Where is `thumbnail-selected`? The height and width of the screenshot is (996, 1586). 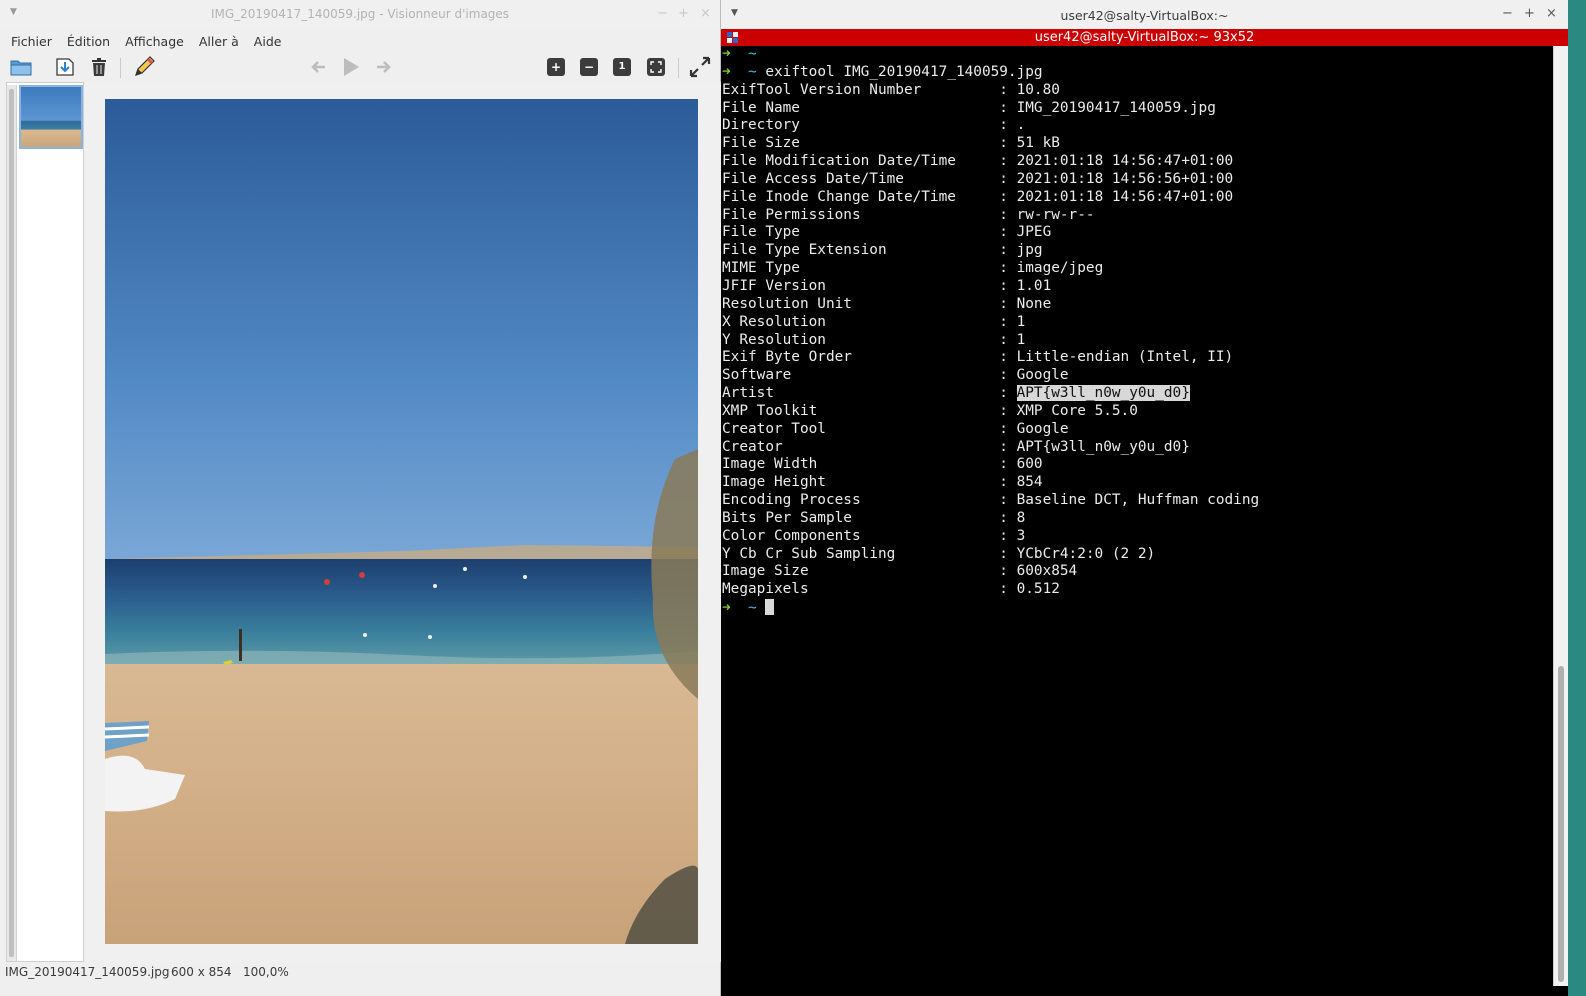 thumbnail-selected is located at coordinates (51, 117).